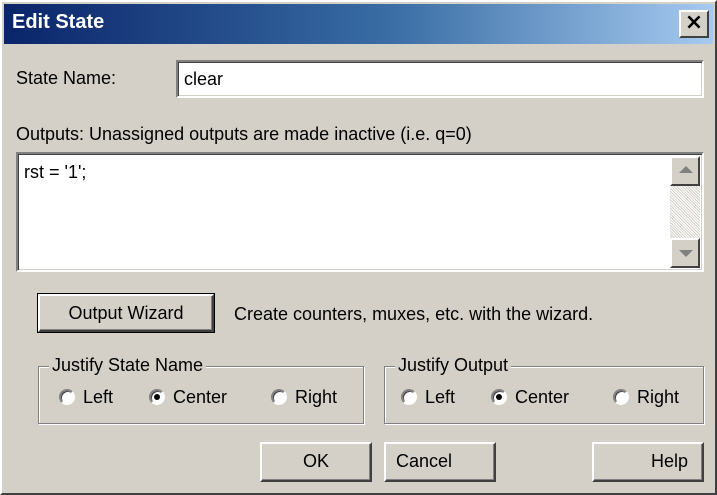  I want to click on help-label: Help, so click(669, 461).